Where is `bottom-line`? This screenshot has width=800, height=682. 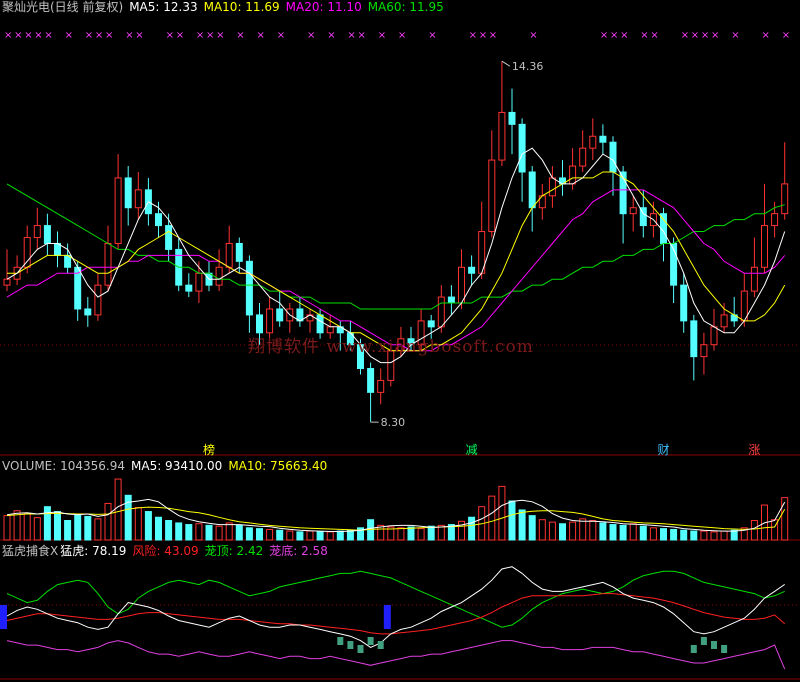 bottom-line is located at coordinates (396, 655).